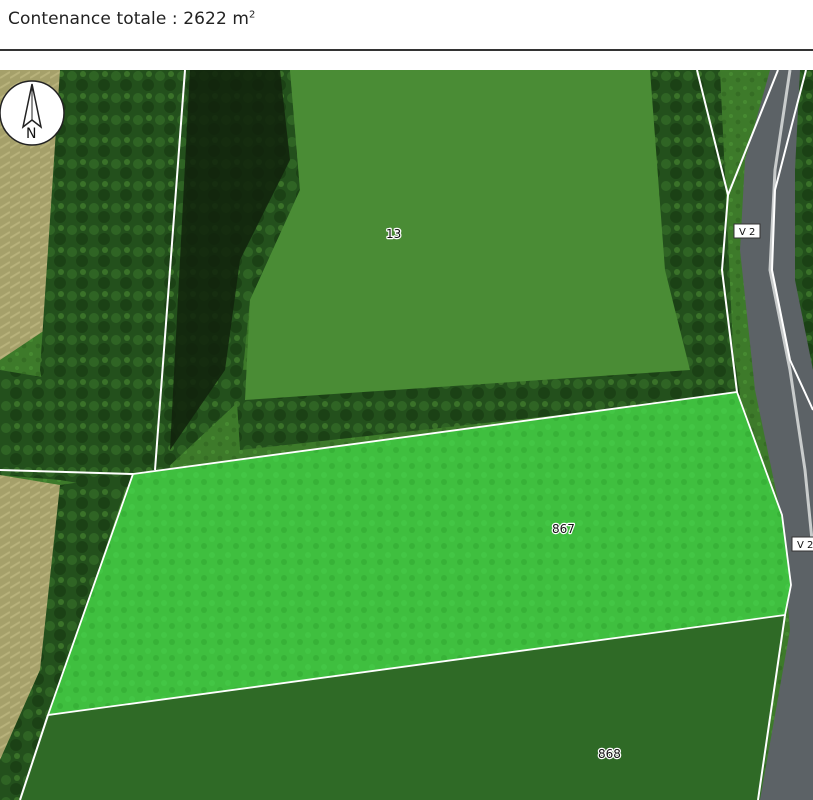 This screenshot has width=813, height=800. I want to click on road-label-v2-right: V 2, so click(802, 544).